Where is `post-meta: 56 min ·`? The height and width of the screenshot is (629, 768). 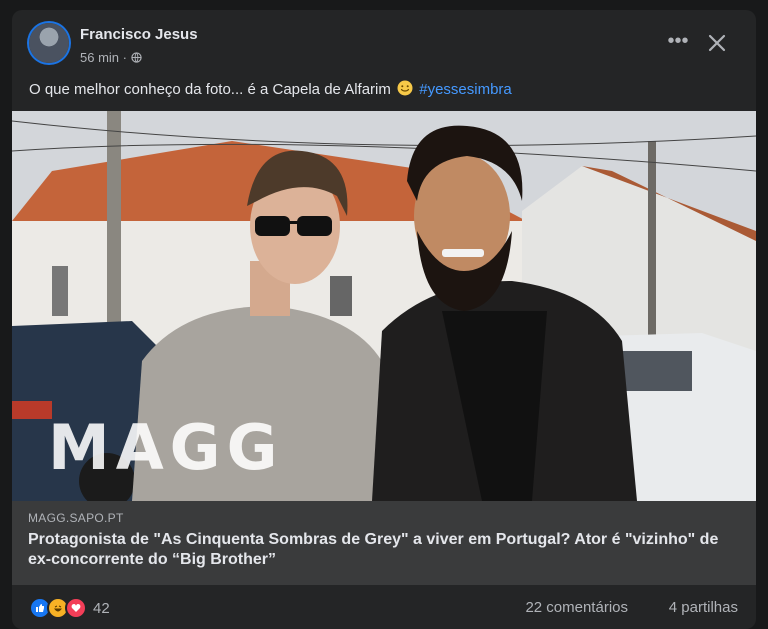
post-meta: 56 min · is located at coordinates (111, 57).